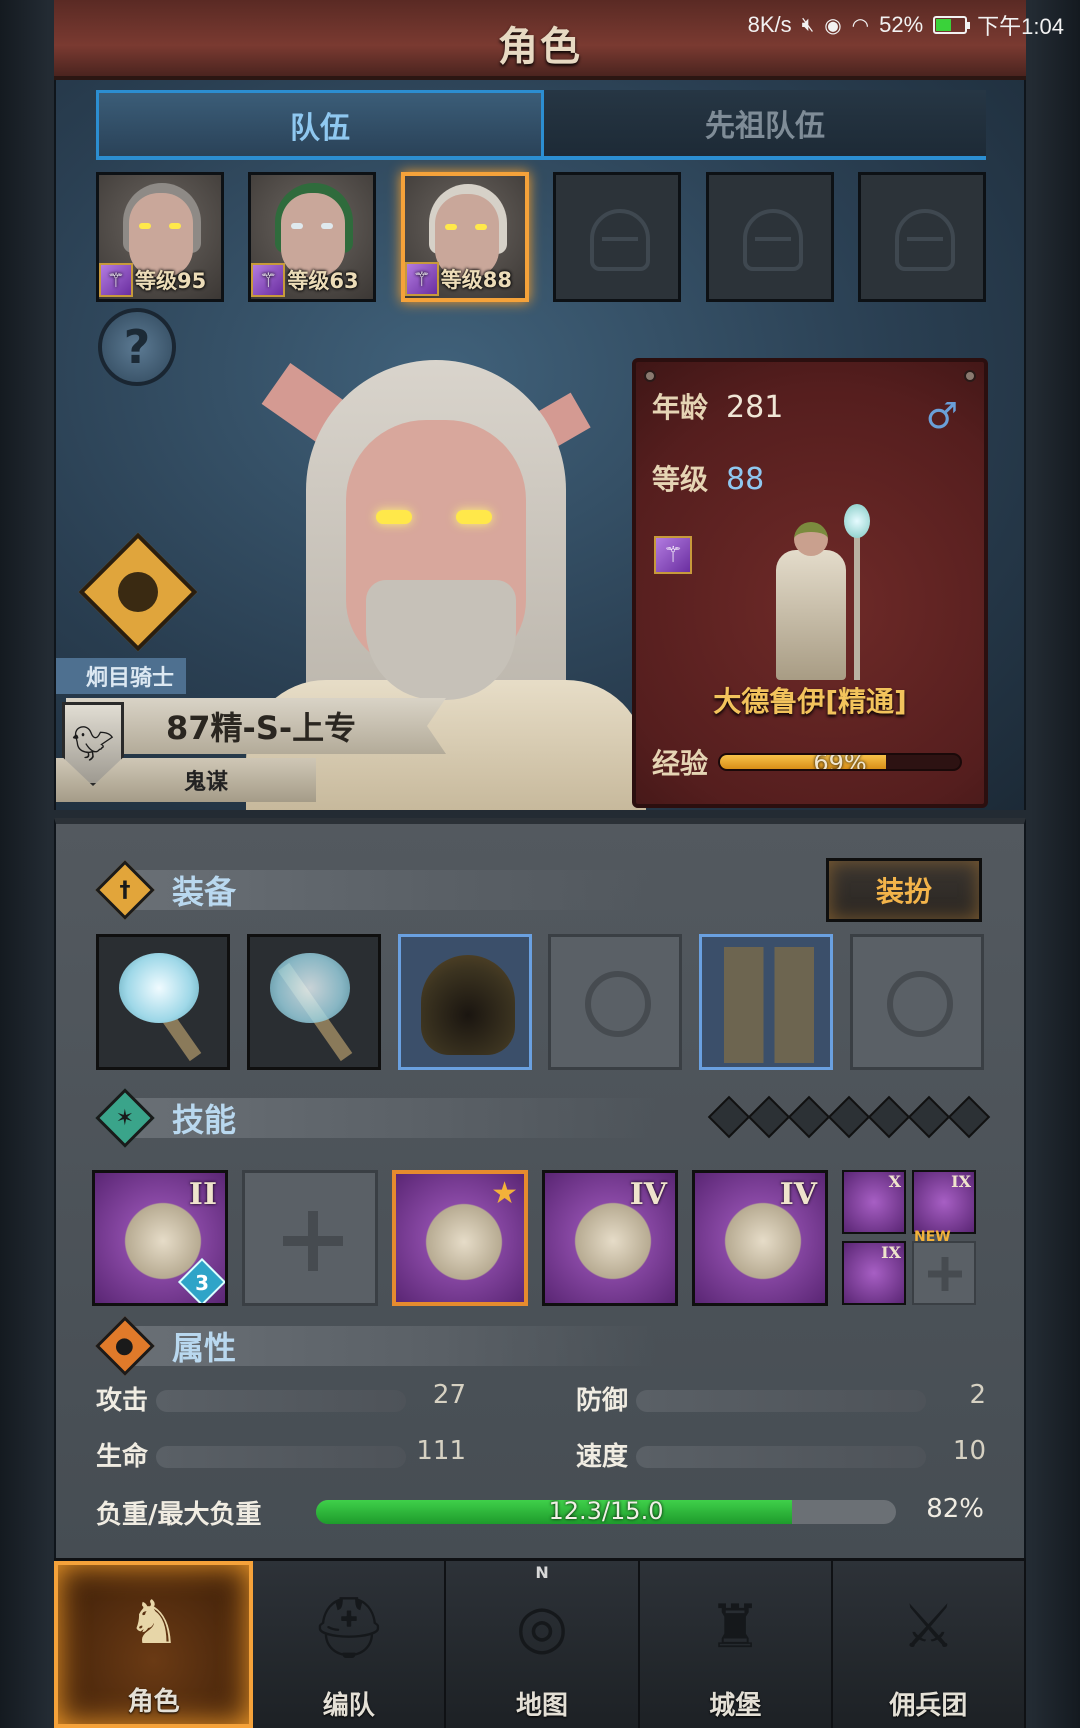 The image size is (1080, 1728). What do you see at coordinates (874, 1202) in the screenshot?
I see `passive-skill-burst: X` at bounding box center [874, 1202].